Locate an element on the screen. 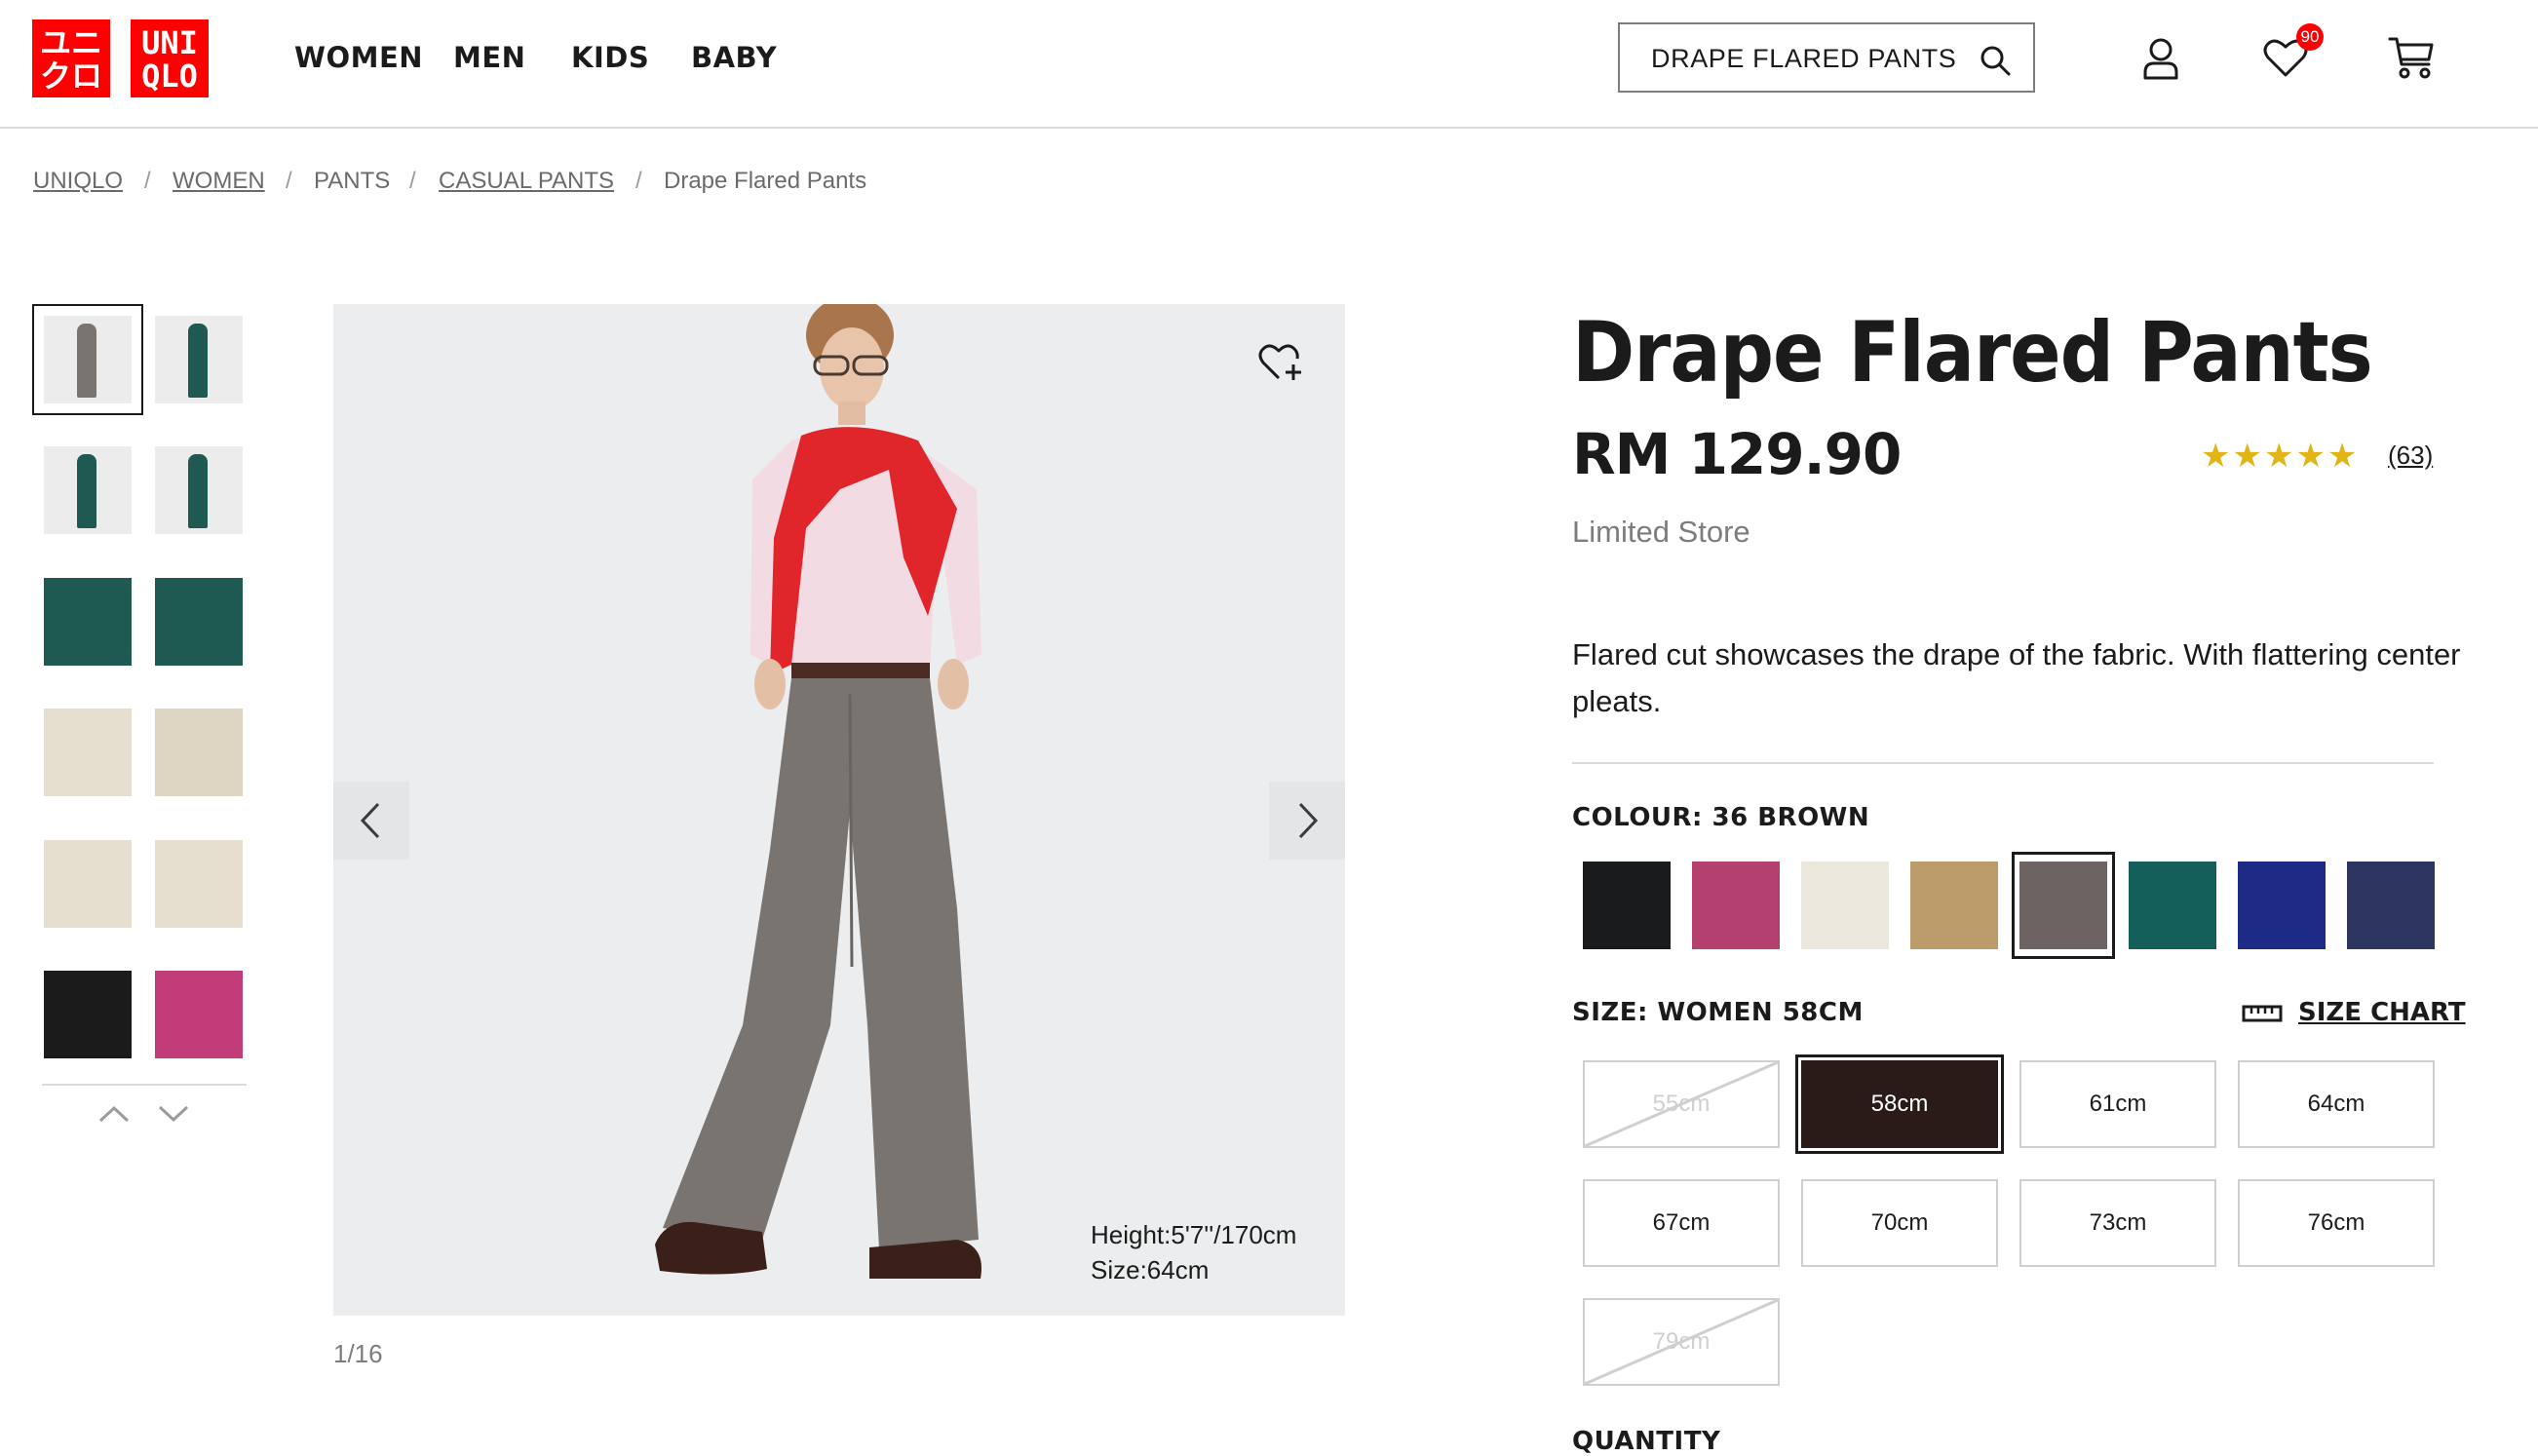 This screenshot has width=2538, height=1456. colour-swatch-selected-frame is located at coordinates (2063, 905).